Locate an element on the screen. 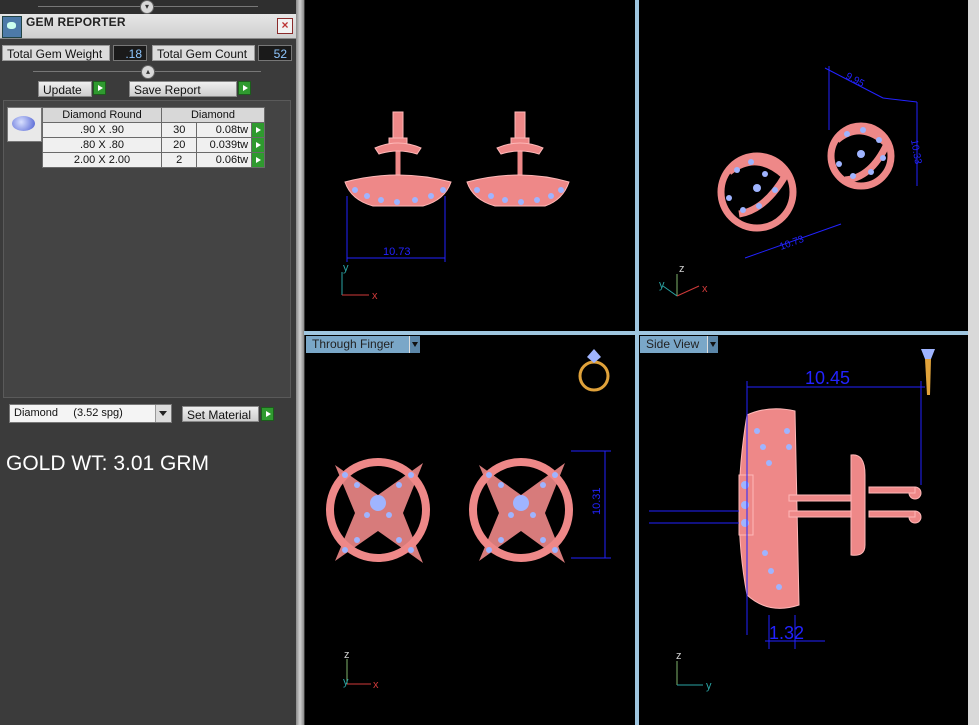  total-gem-weight-value: .18 is located at coordinates (130, 53).